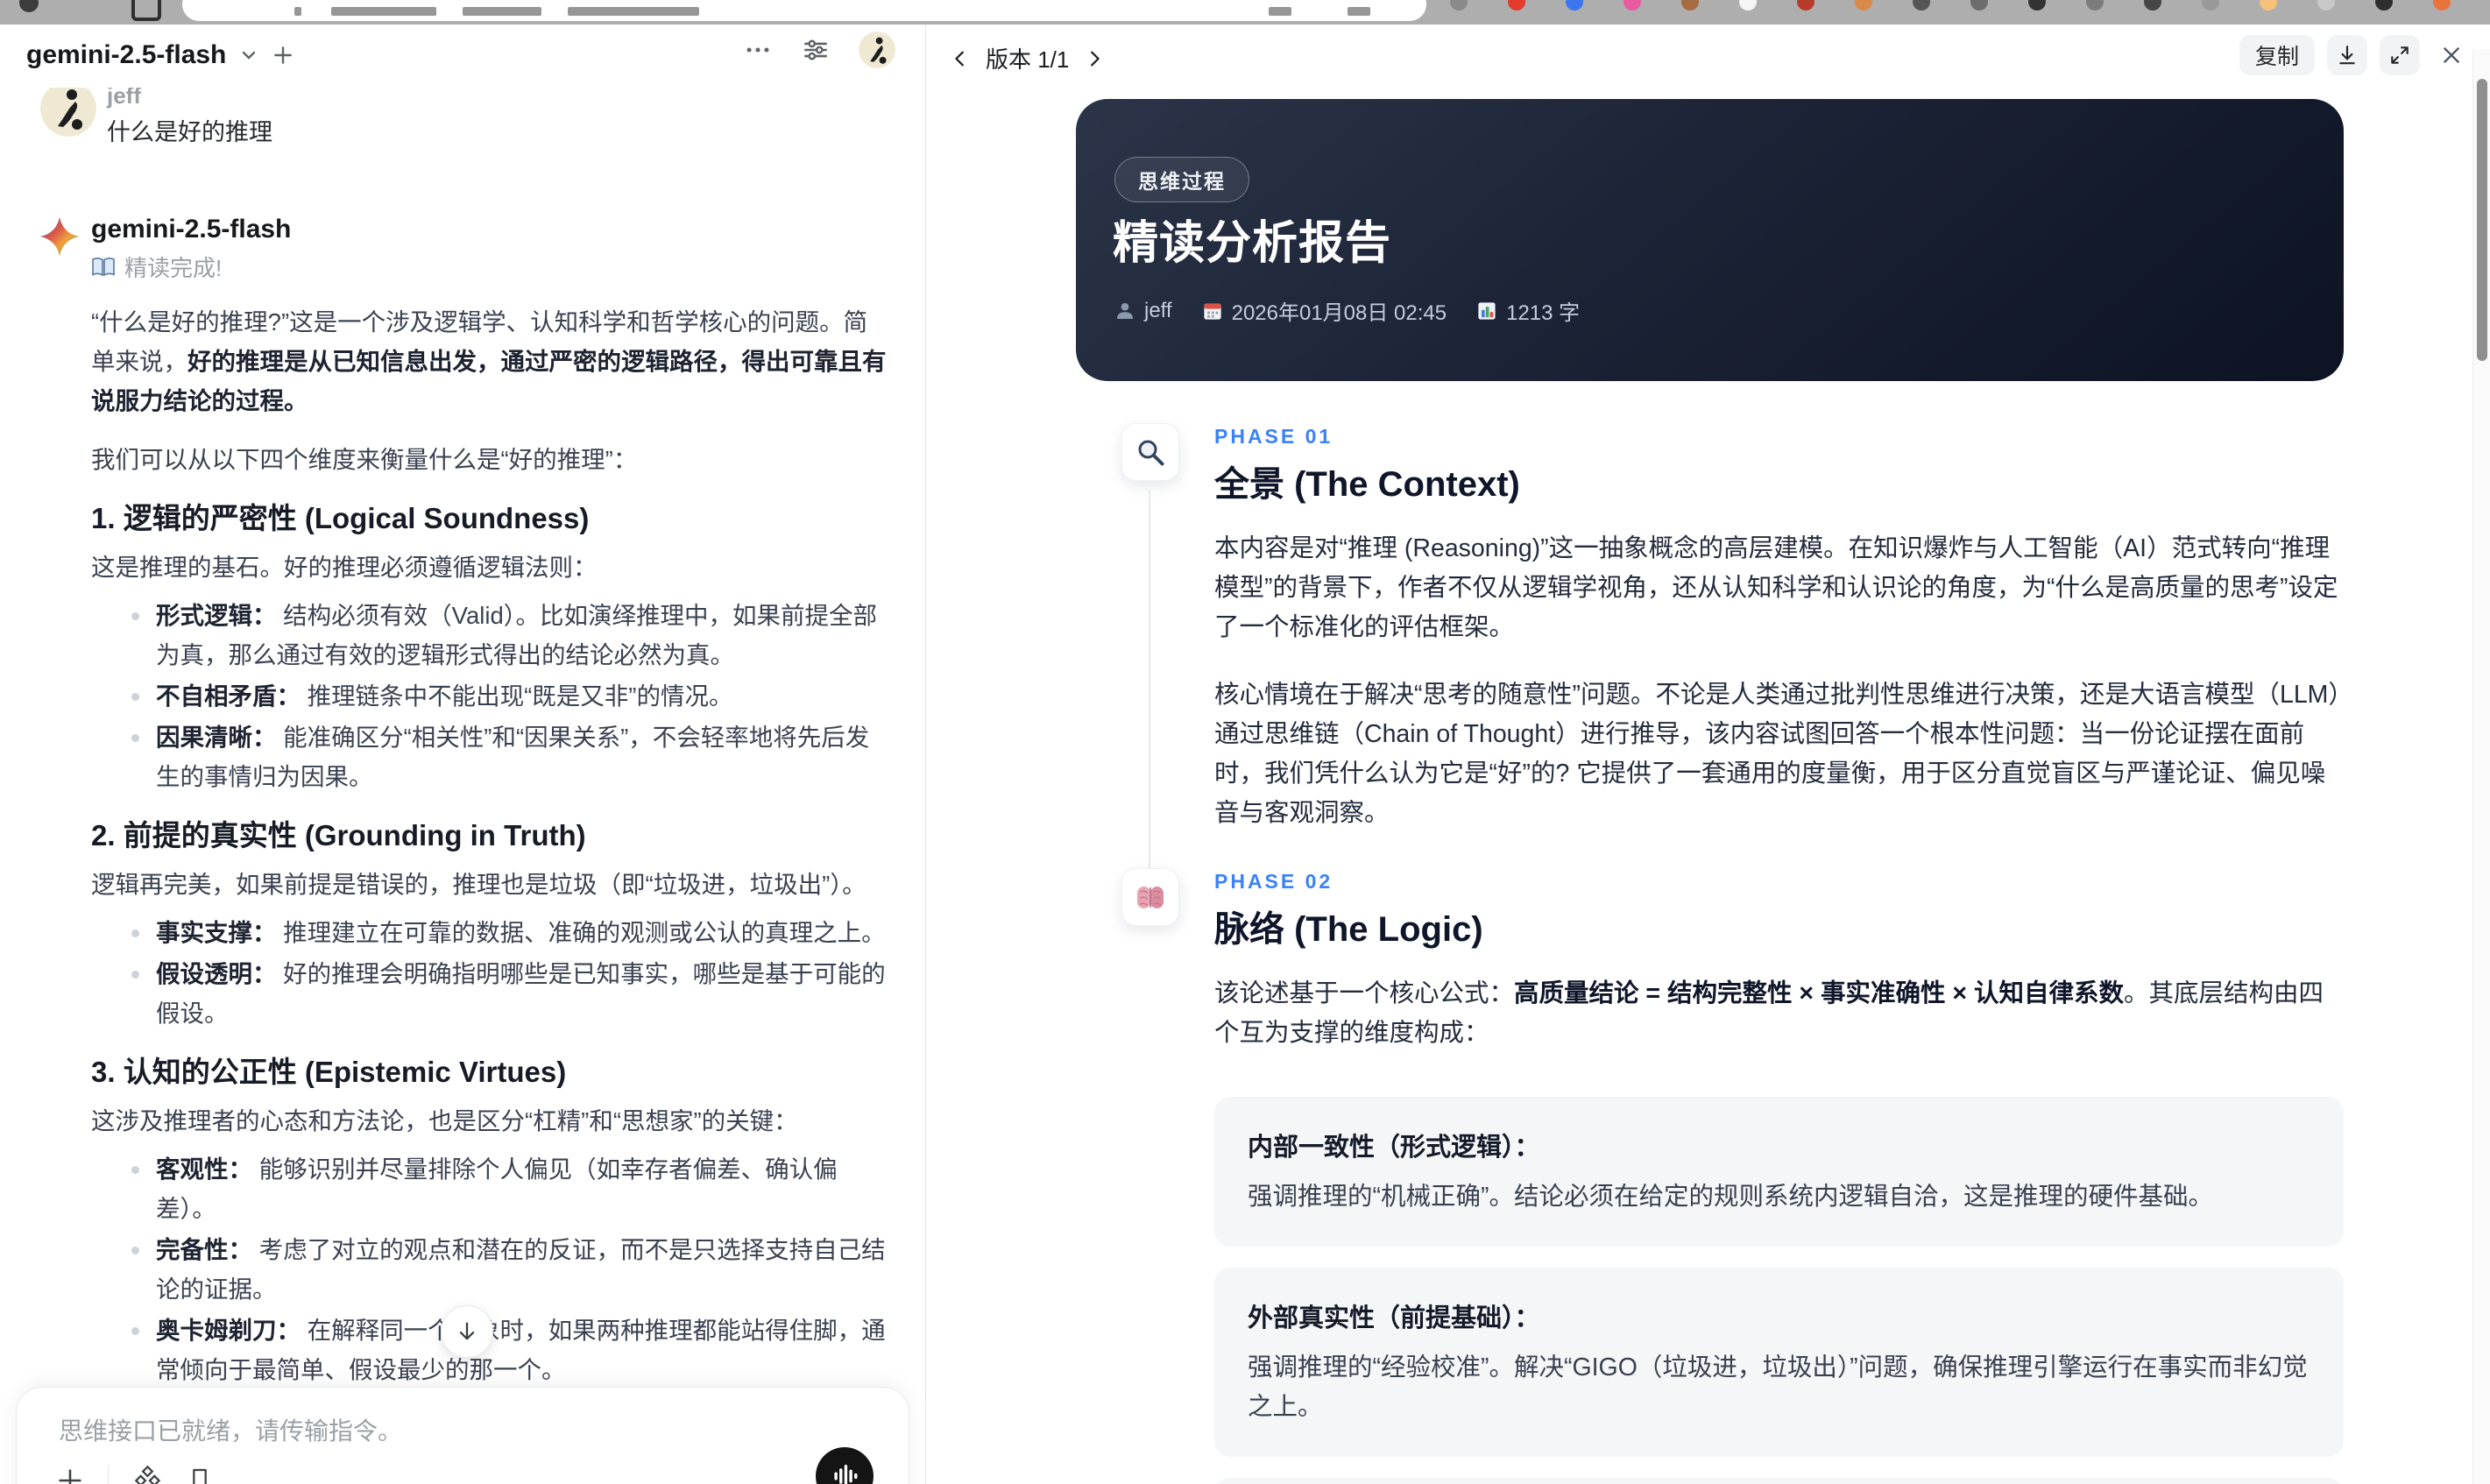 The image size is (2490, 1484). I want to click on browser-toolbar, so click(1245, 12).